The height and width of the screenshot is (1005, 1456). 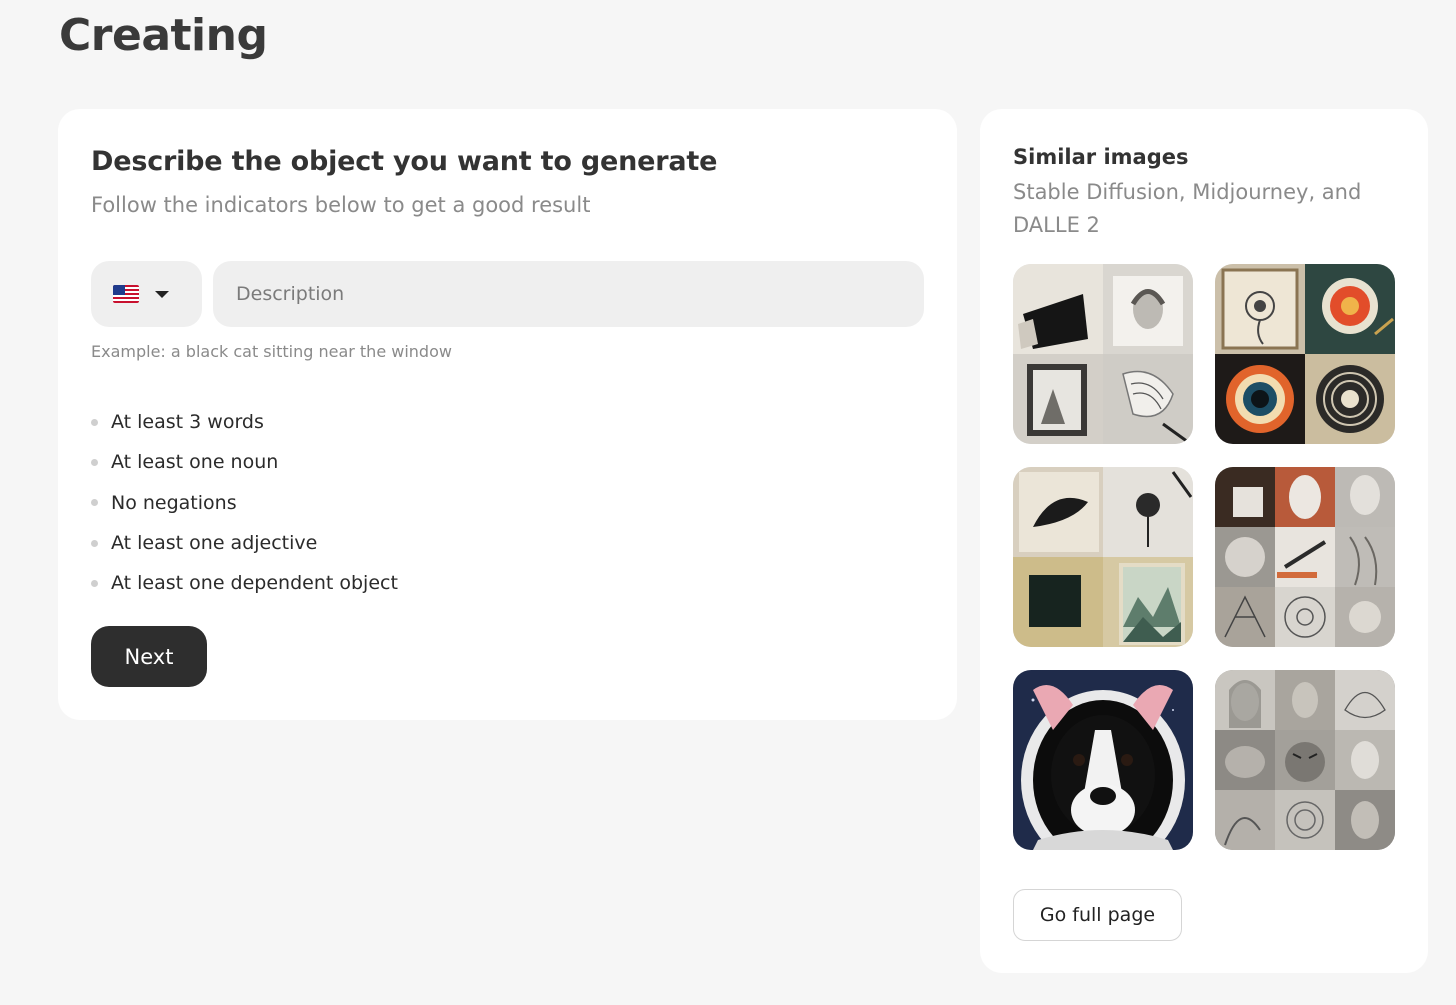 I want to click on astronaut-dog-image, so click(x=1103, y=760).